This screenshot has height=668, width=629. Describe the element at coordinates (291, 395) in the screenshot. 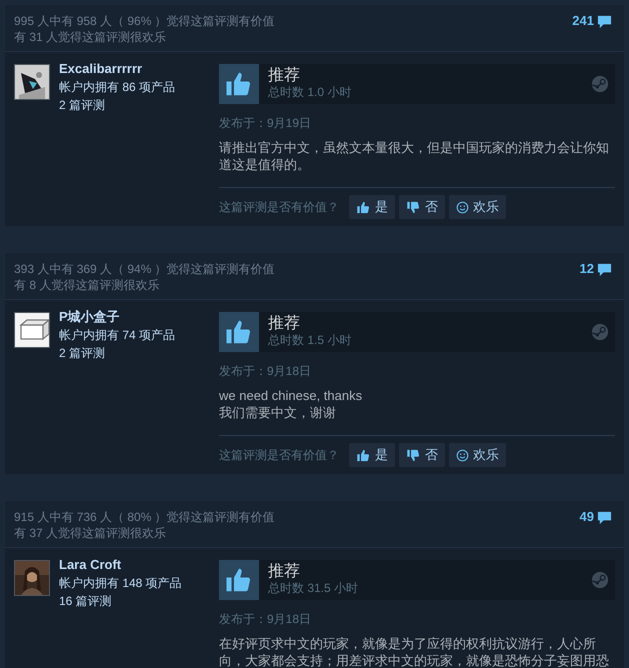

I see `review-text: we need chinese, thanks` at that location.